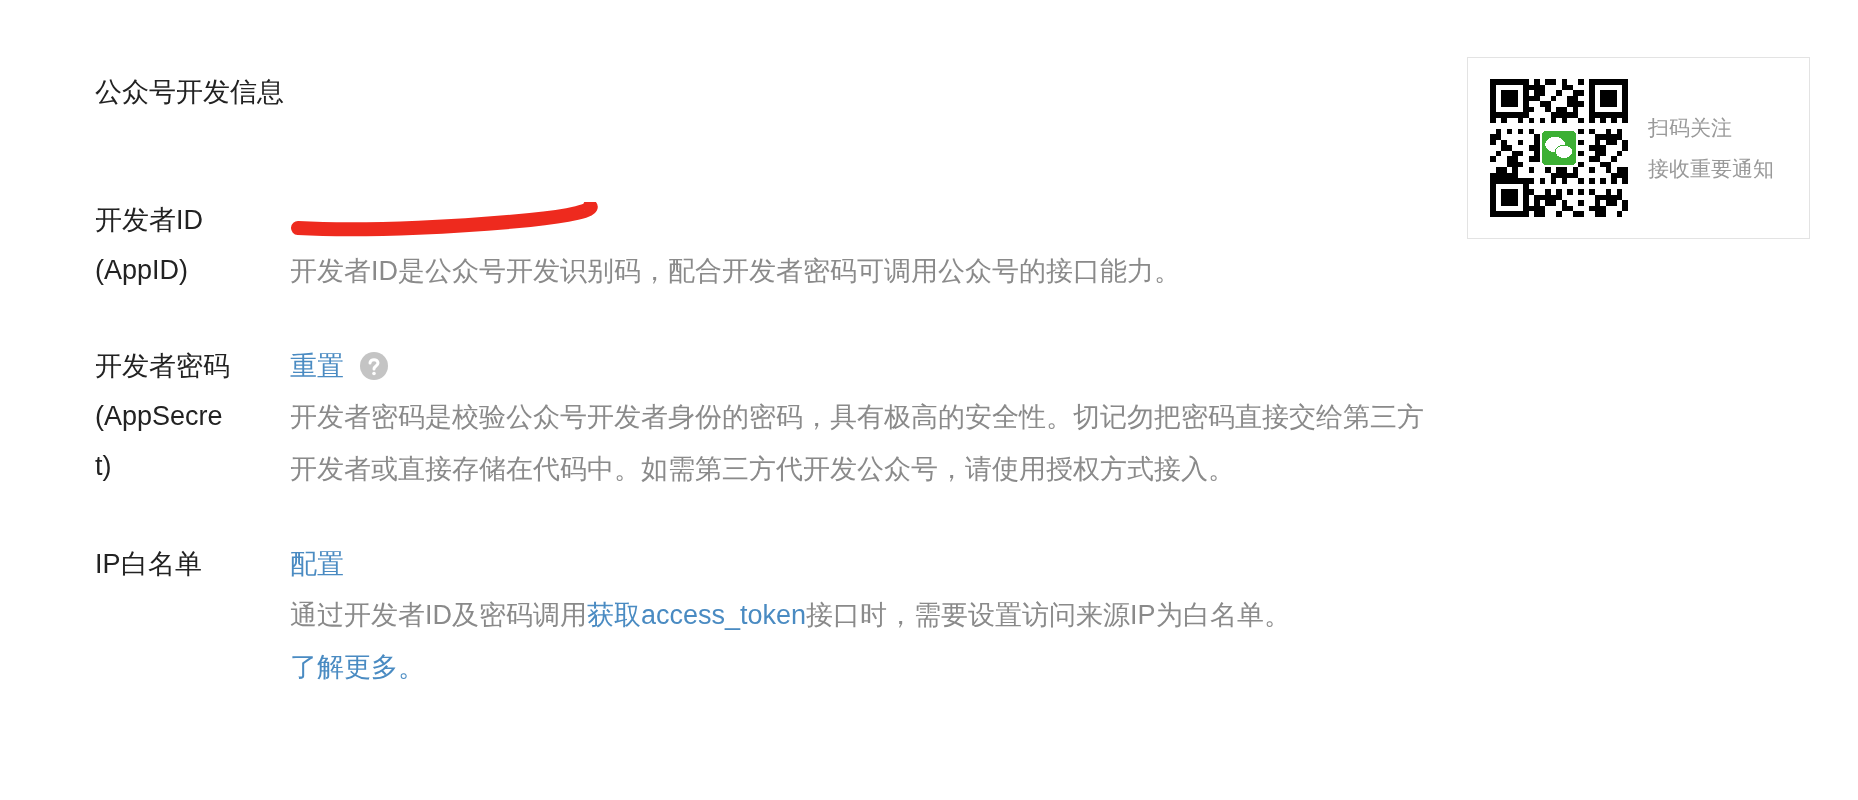 This screenshot has width=1858, height=800. Describe the element at coordinates (697, 615) in the screenshot. I see `link: 获取access_token` at that location.